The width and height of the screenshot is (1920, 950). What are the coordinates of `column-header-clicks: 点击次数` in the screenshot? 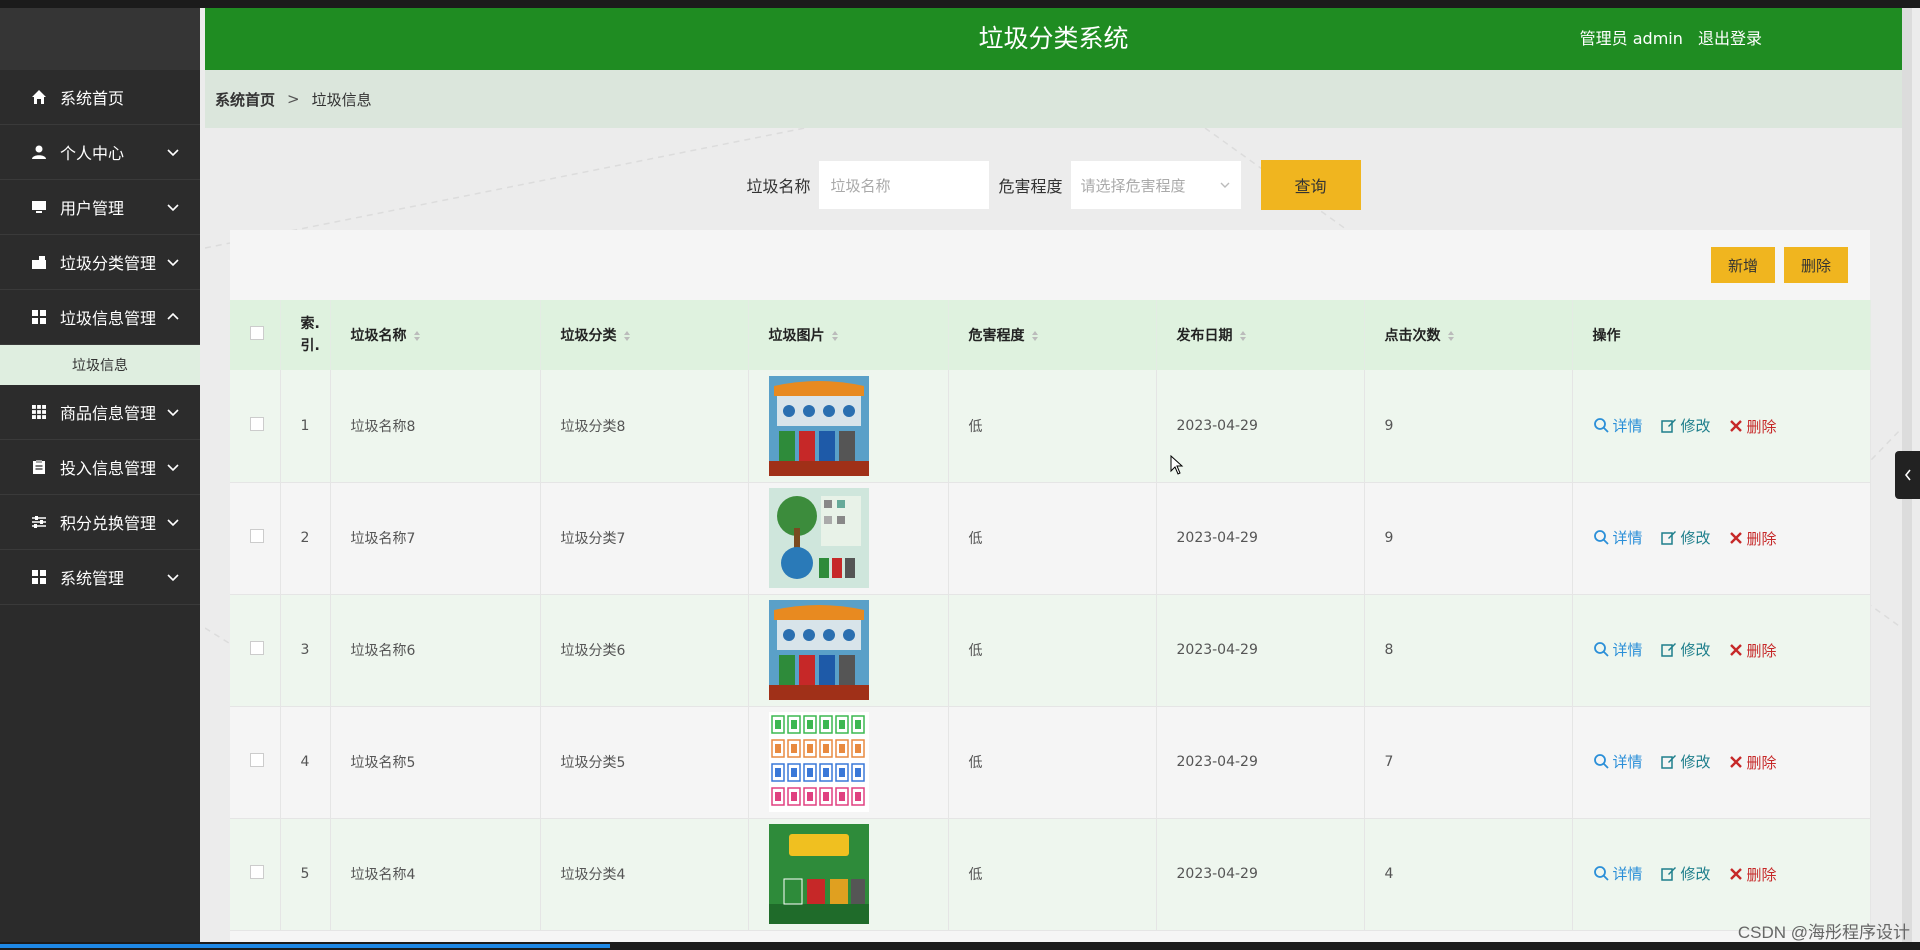 It's located at (1468, 335).